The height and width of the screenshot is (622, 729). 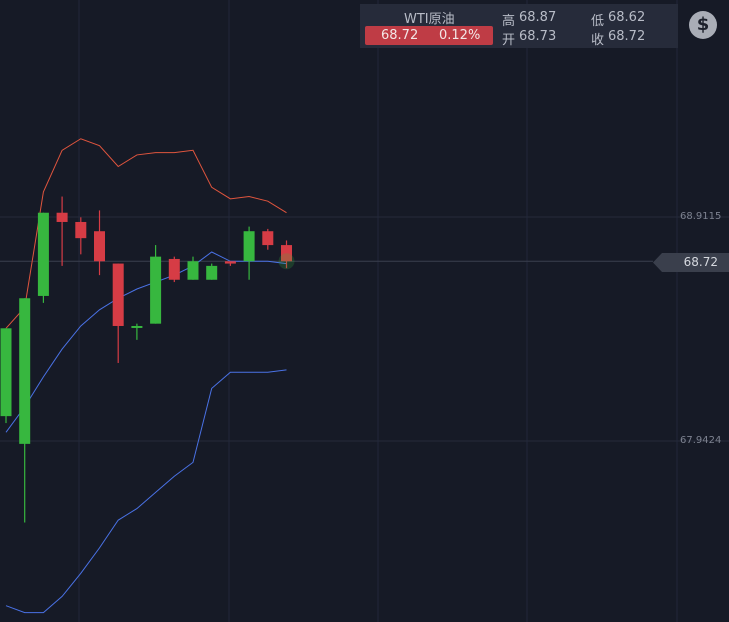 I want to click on high-value: 68.87, so click(x=538, y=17).